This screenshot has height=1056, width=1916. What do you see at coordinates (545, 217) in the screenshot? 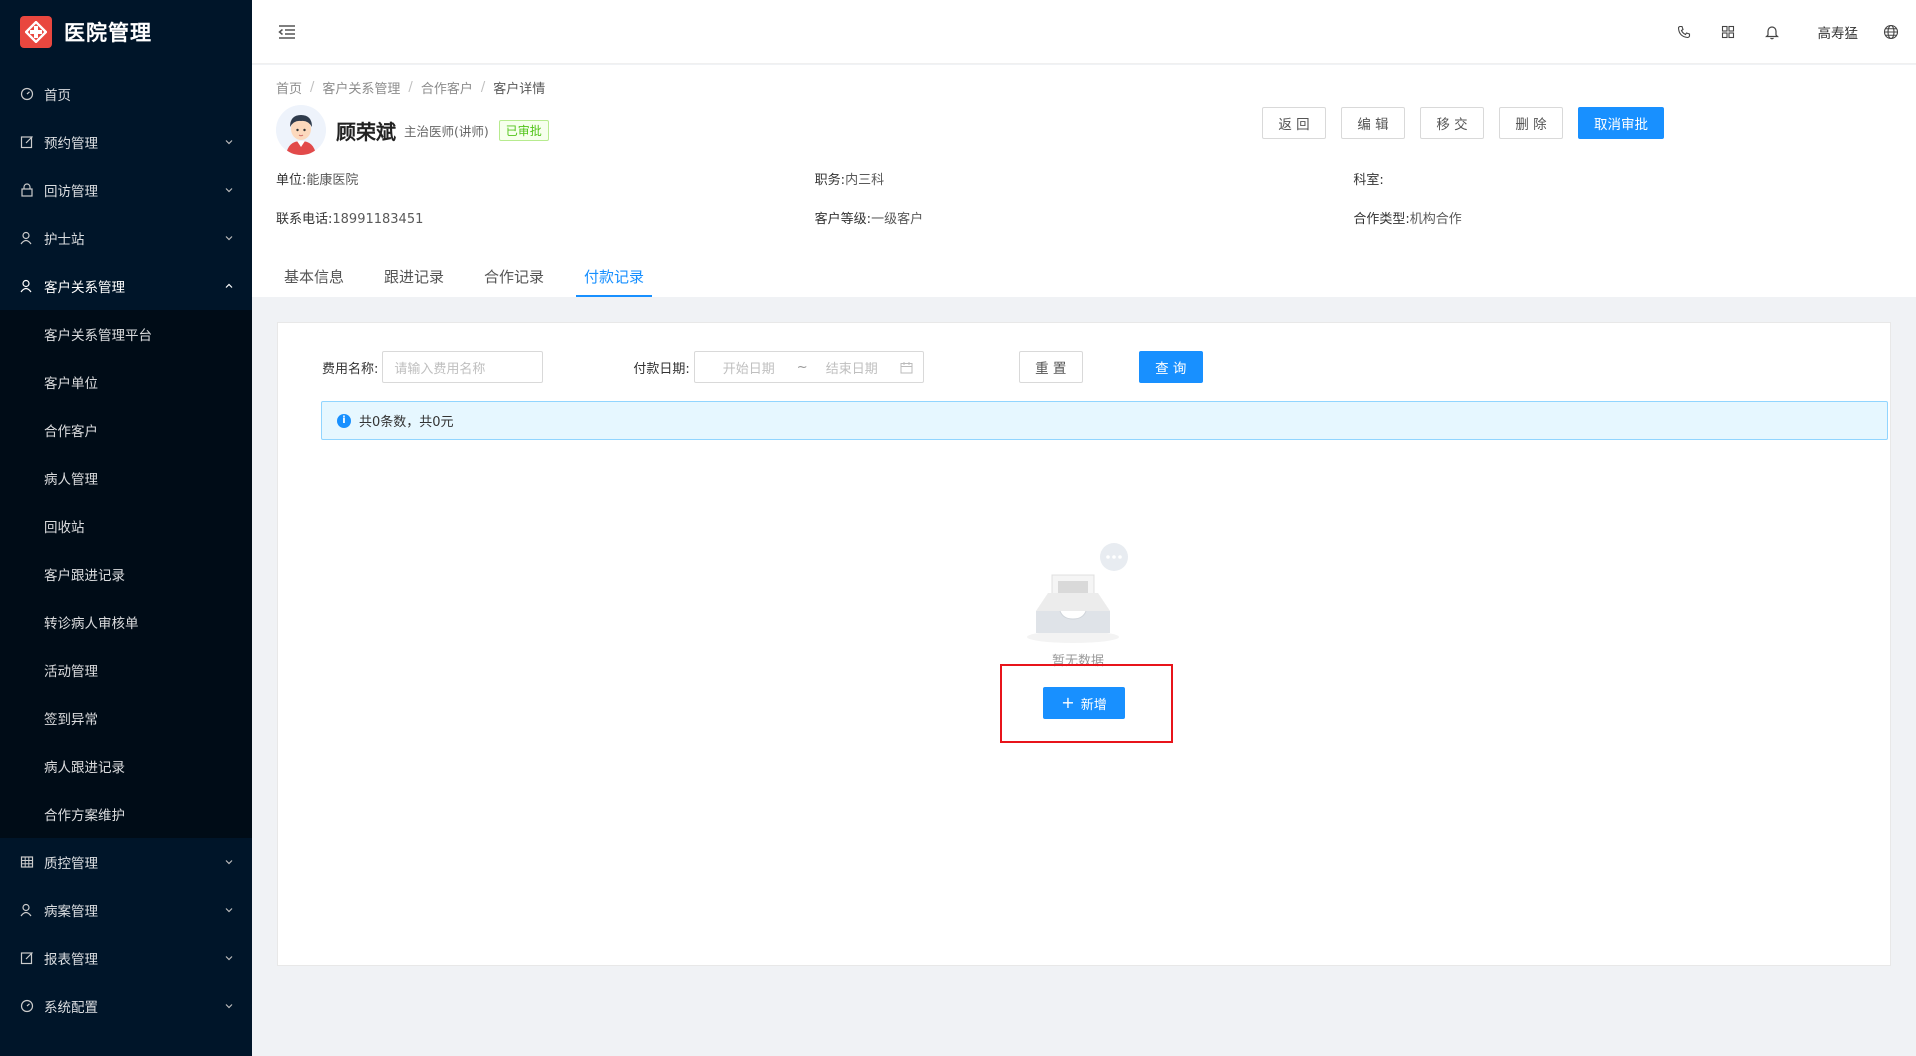
I see `info-phone: 联系电话:18991183451` at bounding box center [545, 217].